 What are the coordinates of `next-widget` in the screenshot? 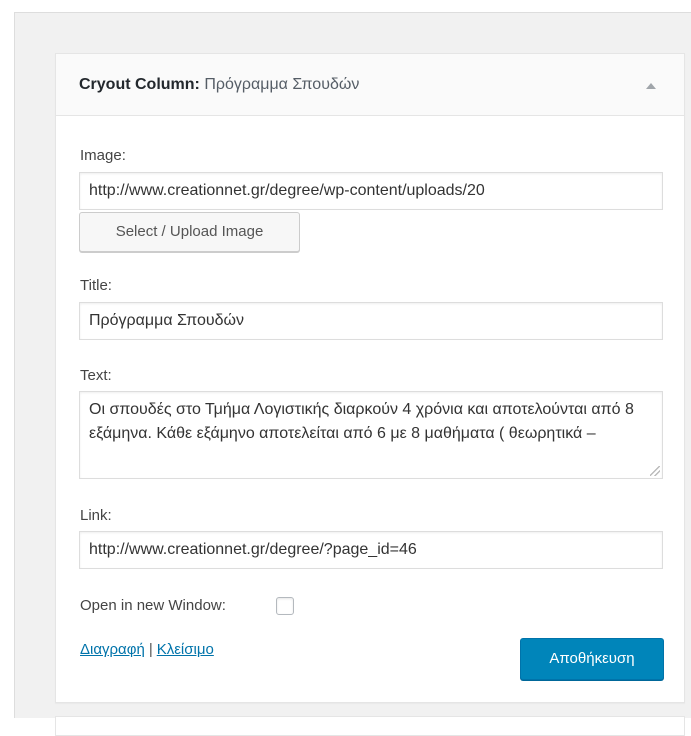 It's located at (370, 726).